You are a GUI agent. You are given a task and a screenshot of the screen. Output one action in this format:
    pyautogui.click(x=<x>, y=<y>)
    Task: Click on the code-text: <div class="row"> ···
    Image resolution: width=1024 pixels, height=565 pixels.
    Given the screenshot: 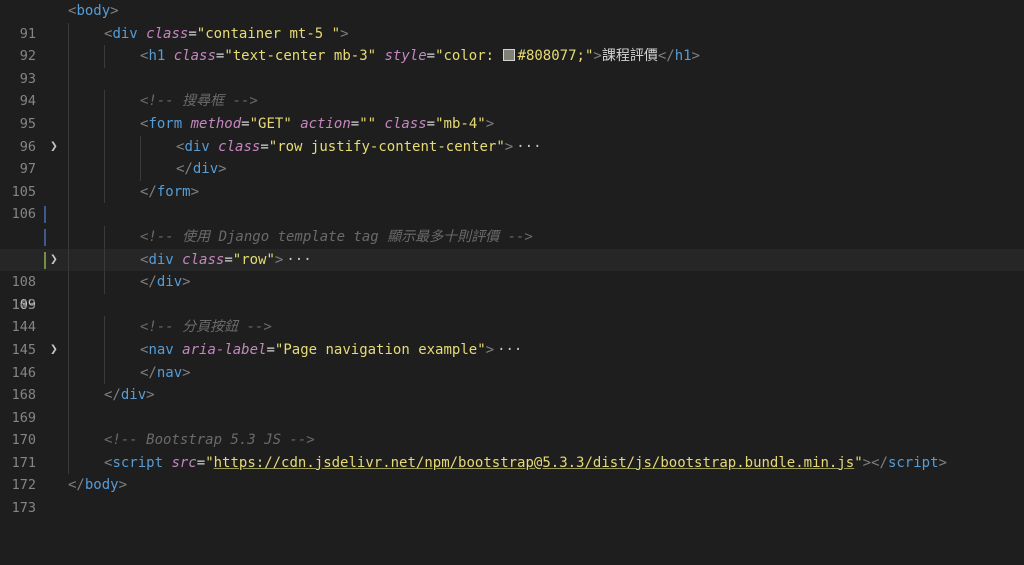 What is the action you would take?
    pyautogui.click(x=226, y=259)
    